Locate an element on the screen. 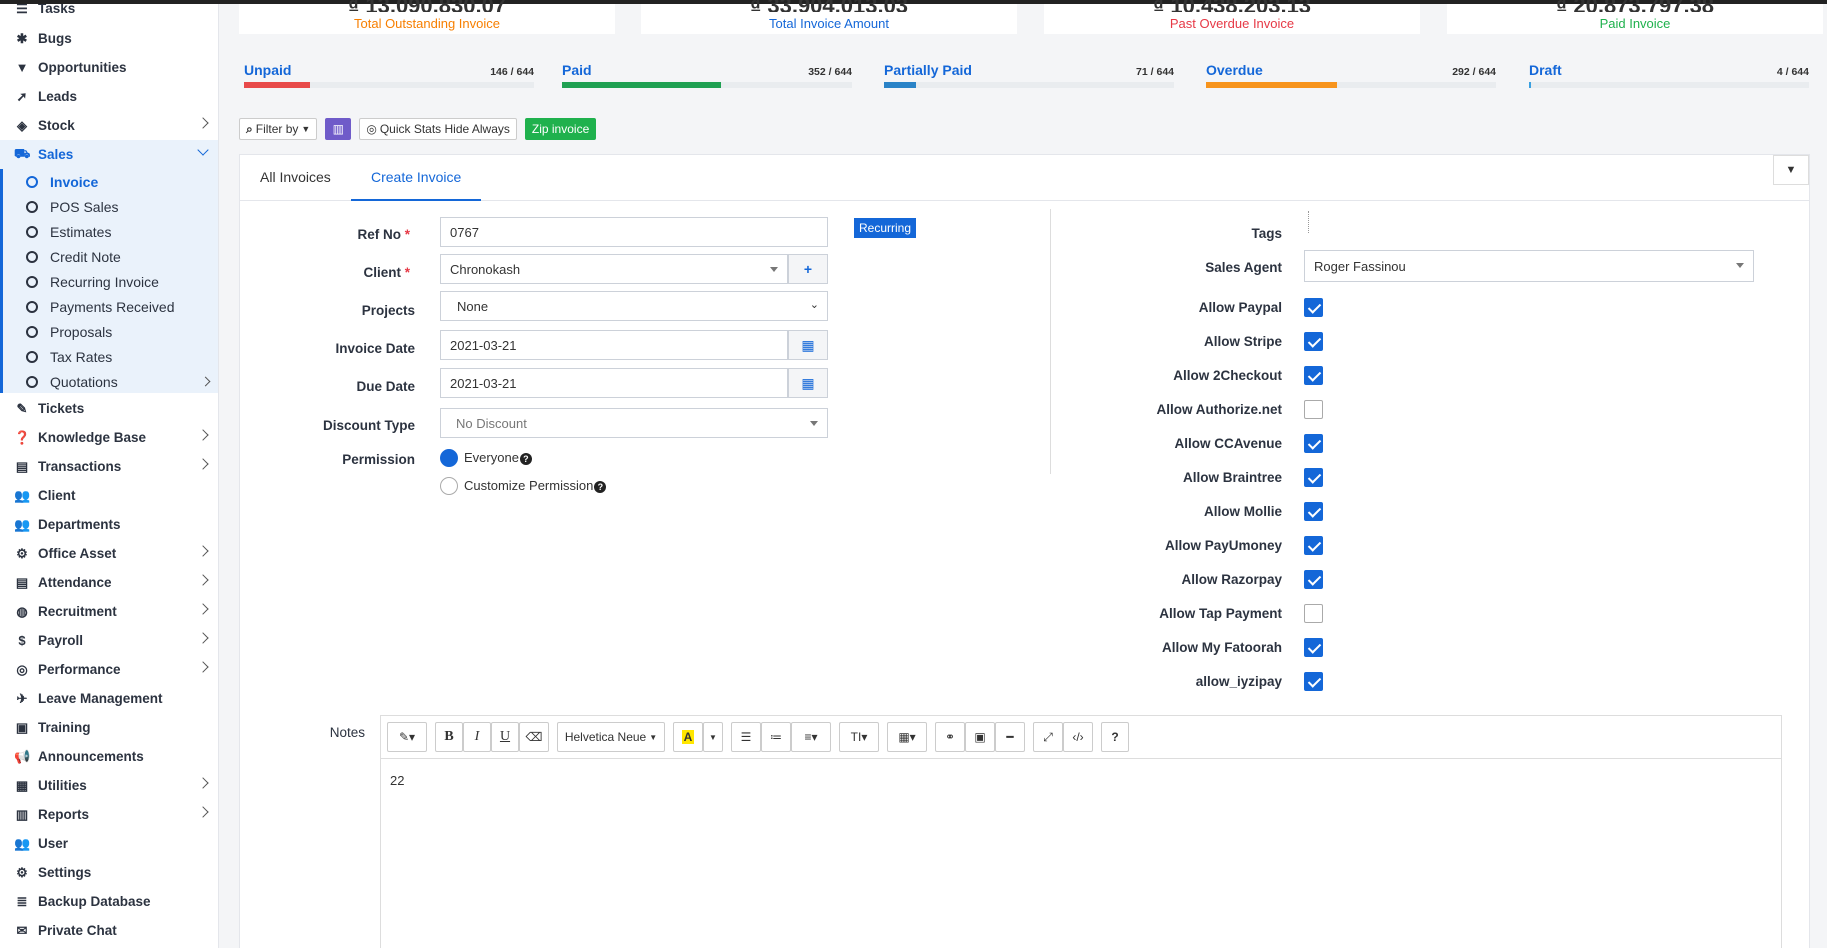  hr-button: ━ is located at coordinates (1010, 737).